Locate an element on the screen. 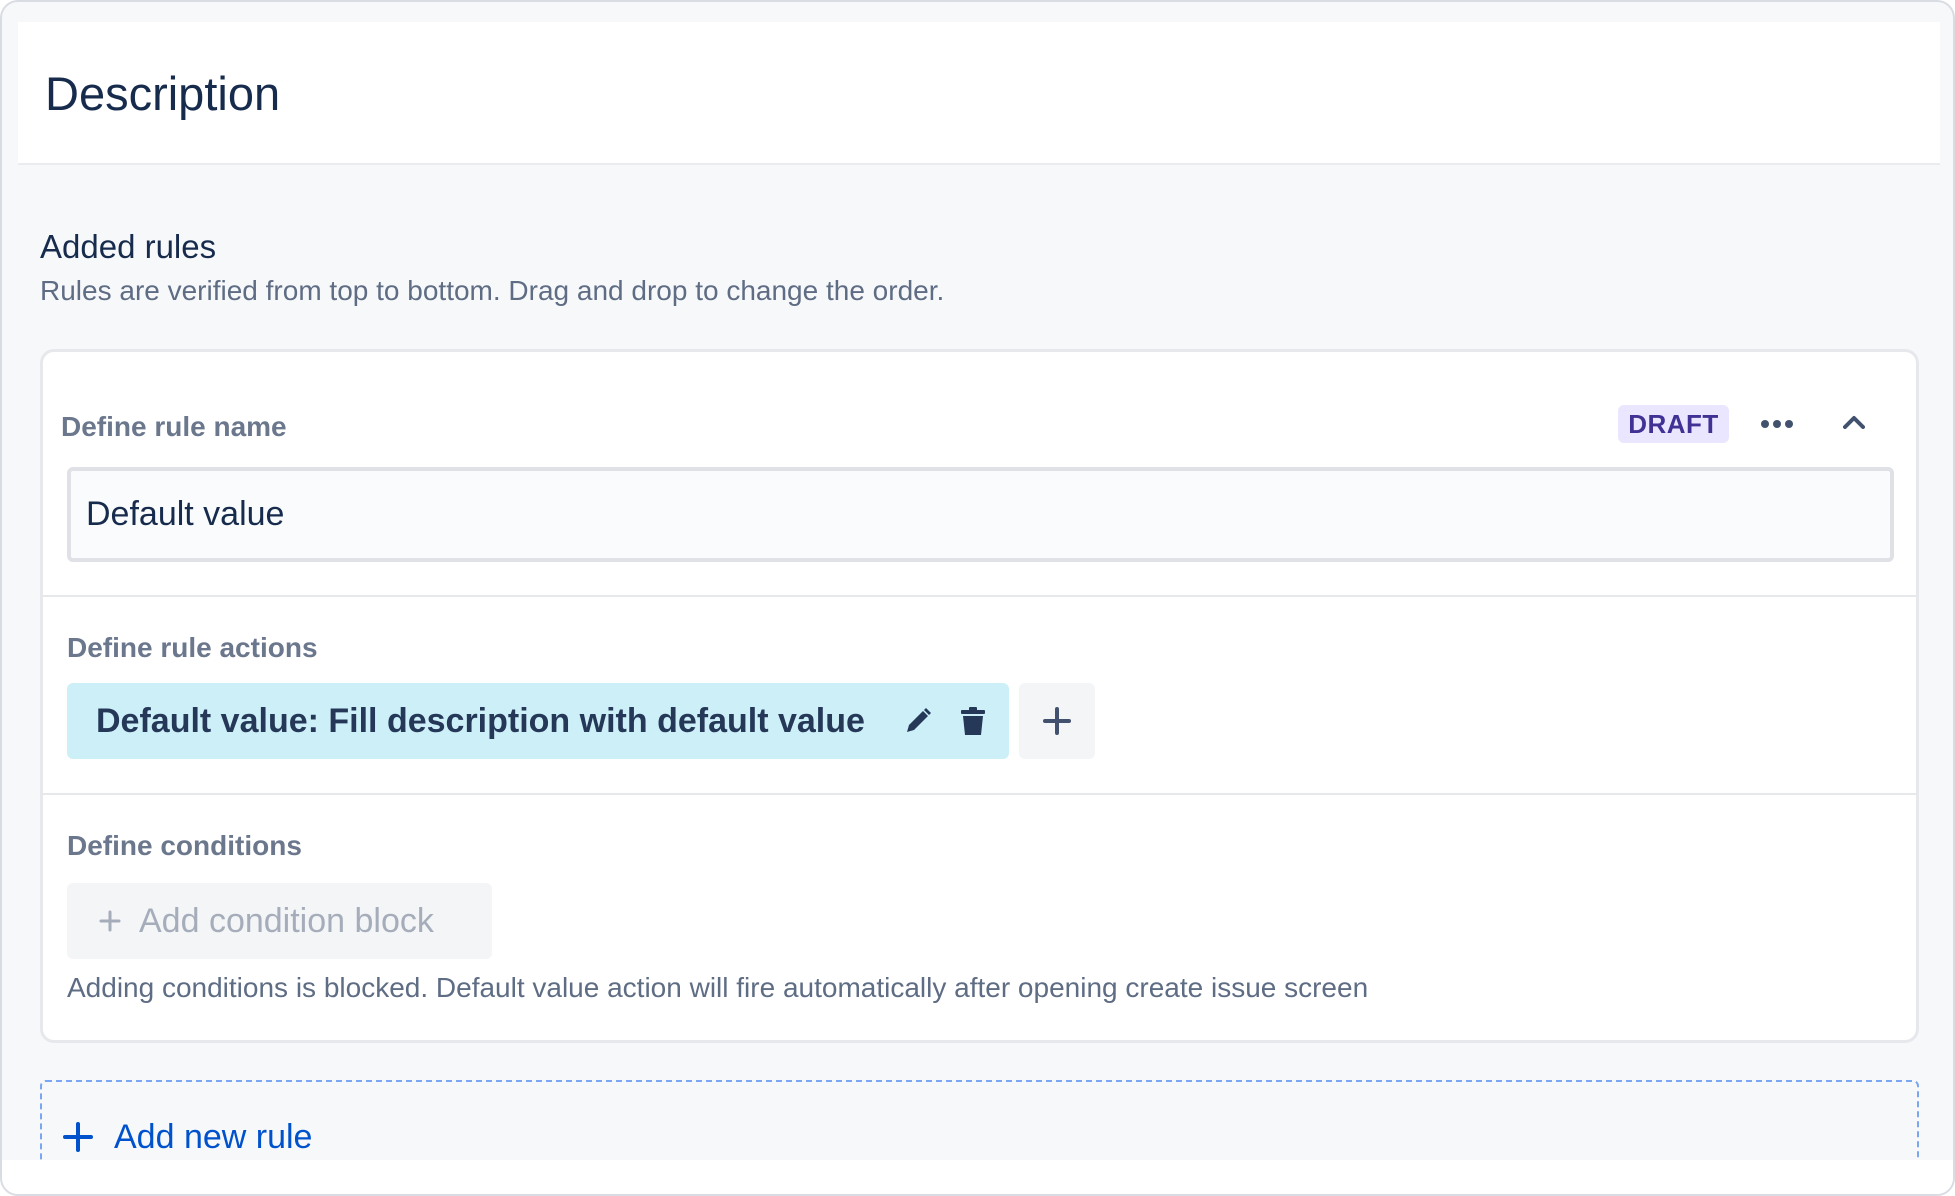 This screenshot has height=1196, width=1955. add-condition-button: Add condition block is located at coordinates (279, 921).